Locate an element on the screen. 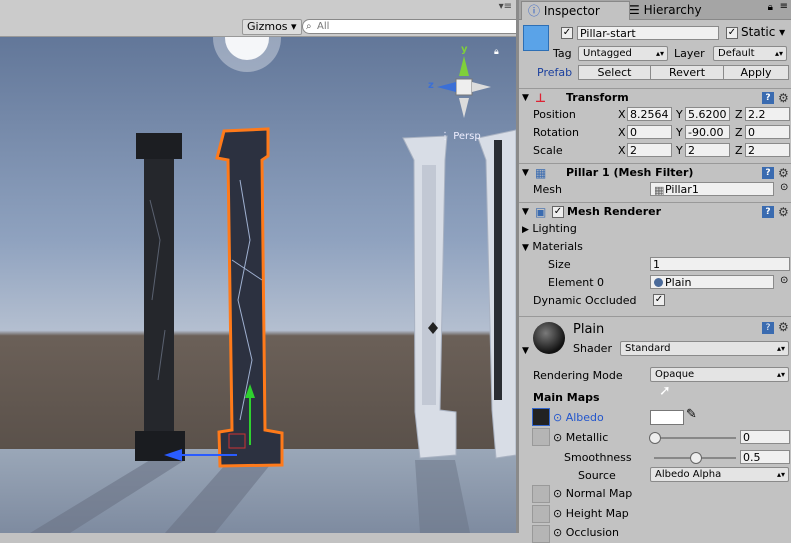 The width and height of the screenshot is (791, 543). position-y-field: 5.6200 is located at coordinates (707, 114).